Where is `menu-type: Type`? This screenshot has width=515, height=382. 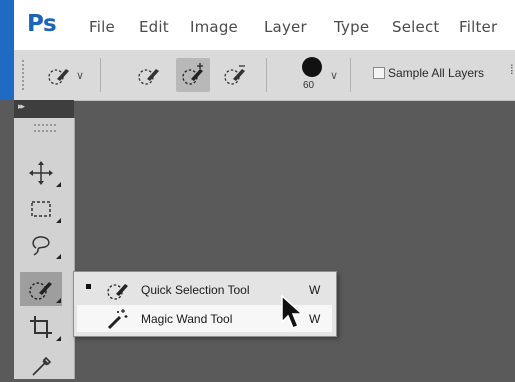 menu-type: Type is located at coordinates (351, 27).